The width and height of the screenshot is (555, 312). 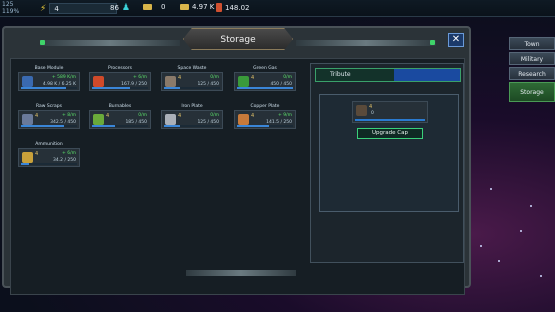 What do you see at coordinates (120, 119) in the screenshot?
I see `resource-body: 4 0/m 185 / 450` at bounding box center [120, 119].